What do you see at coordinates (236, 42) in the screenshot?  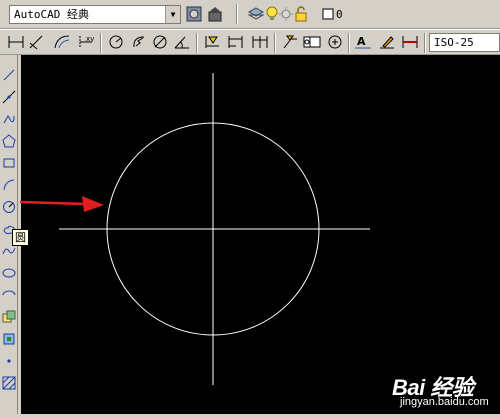 I see `baseline-icon` at bounding box center [236, 42].